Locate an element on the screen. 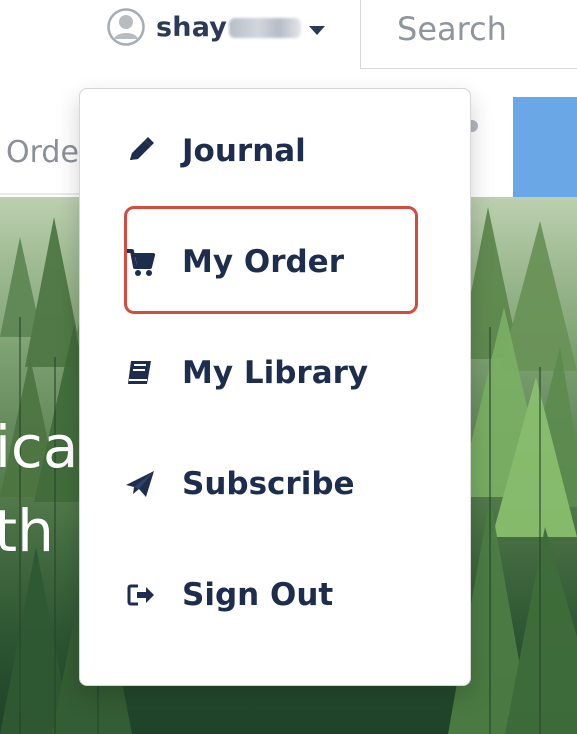 The height and width of the screenshot is (734, 577). user-menu-toggle: shay is located at coordinates (216, 27).